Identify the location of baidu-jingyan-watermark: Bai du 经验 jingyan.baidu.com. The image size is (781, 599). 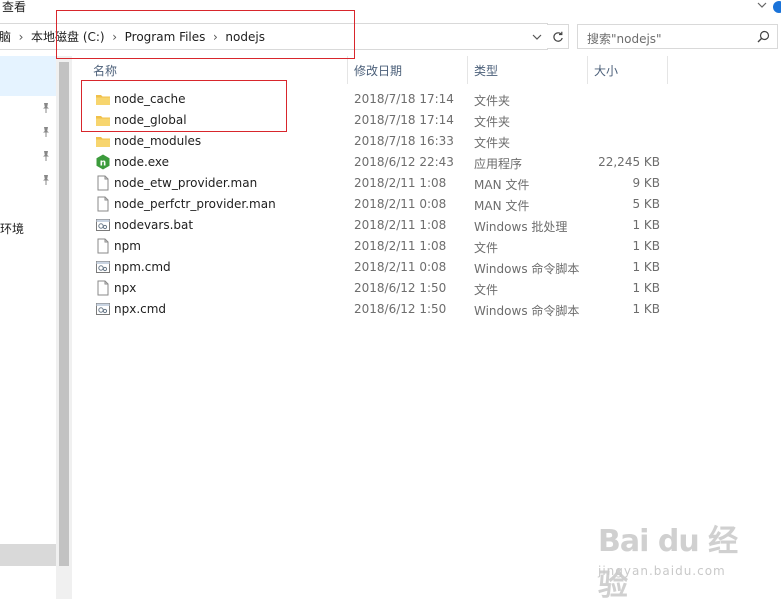
(673, 557).